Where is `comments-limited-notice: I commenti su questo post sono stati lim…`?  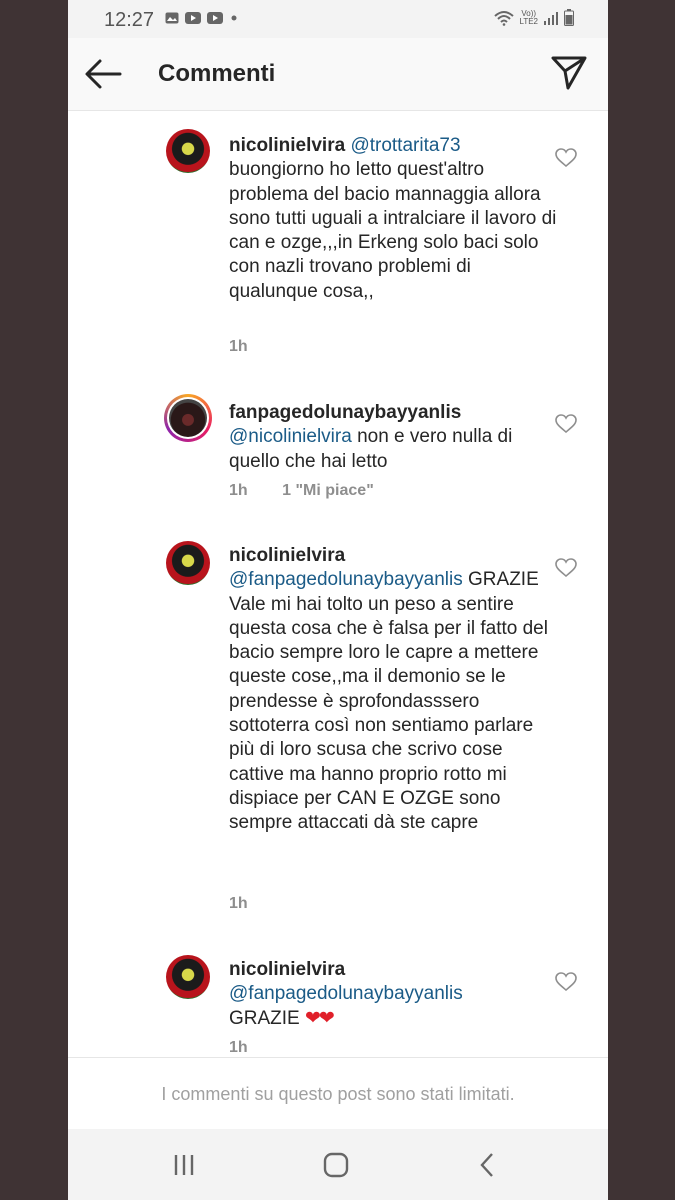 comments-limited-notice: I commenti su questo post sono stati lim… is located at coordinates (338, 1093).